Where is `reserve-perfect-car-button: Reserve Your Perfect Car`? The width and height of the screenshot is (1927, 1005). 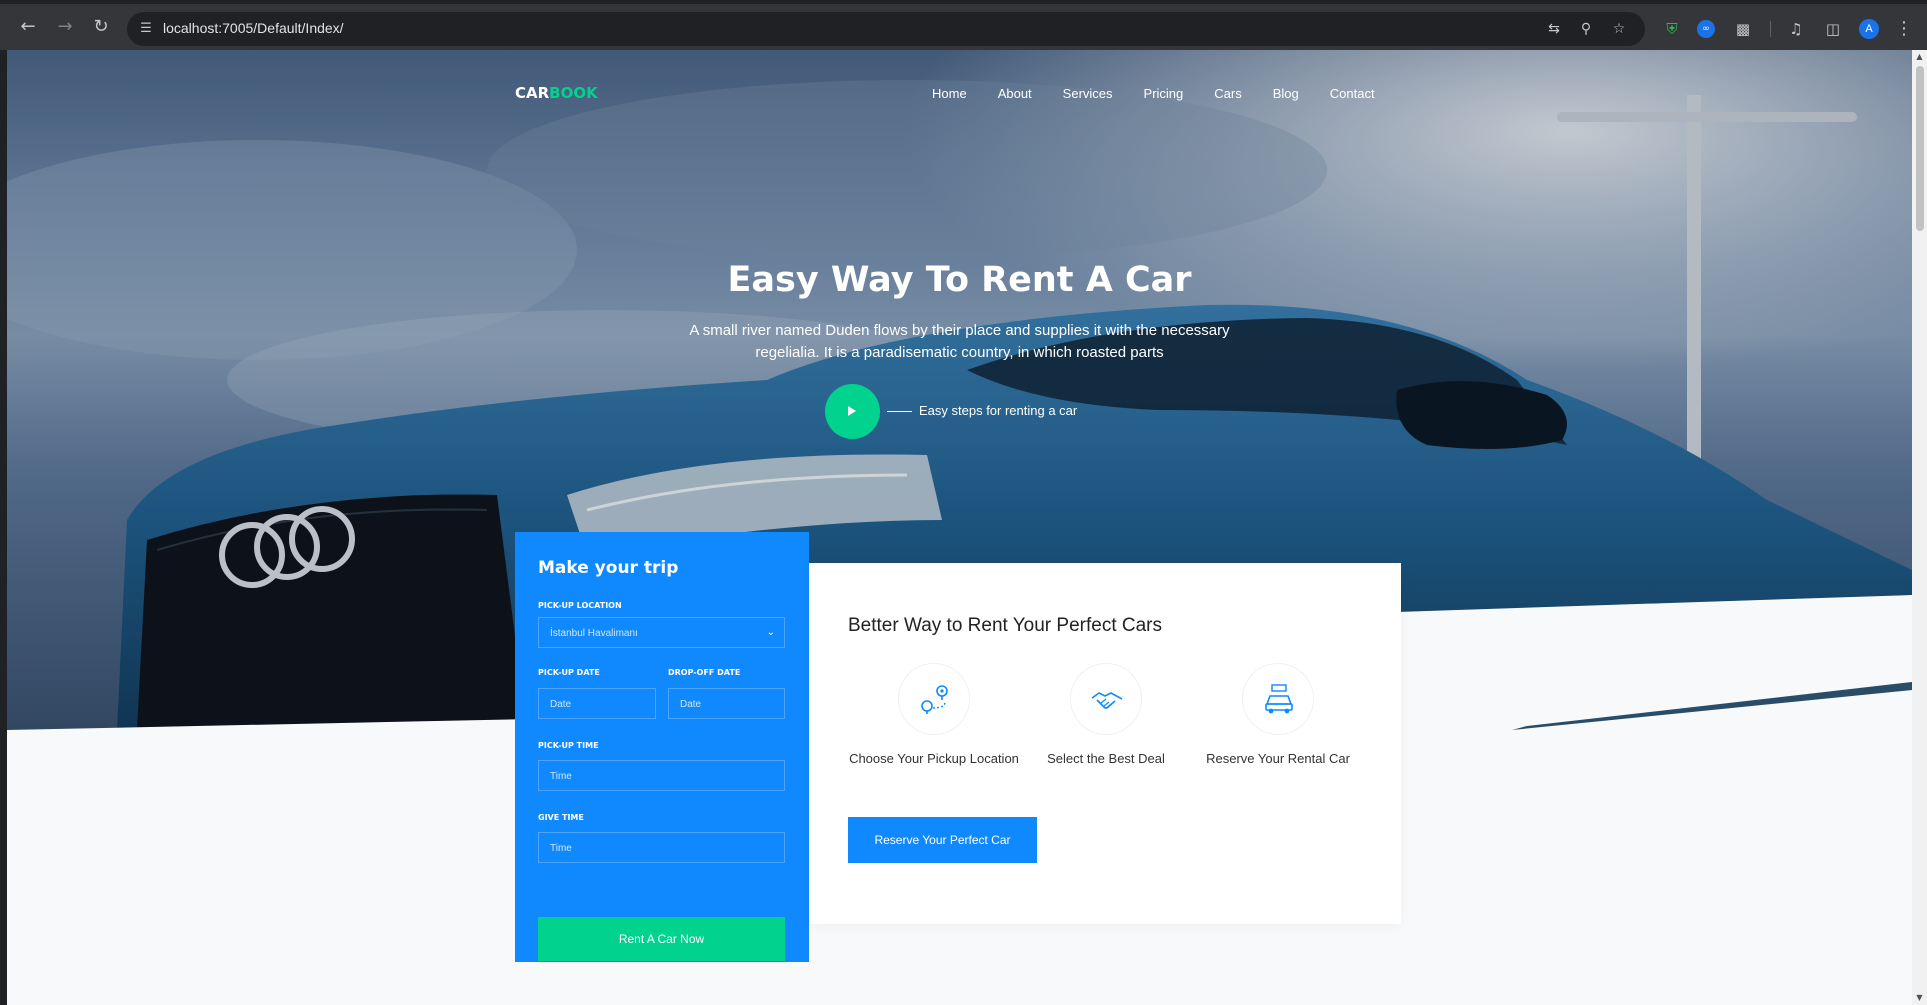
reserve-perfect-car-button: Reserve Your Perfect Car is located at coordinates (942, 840).